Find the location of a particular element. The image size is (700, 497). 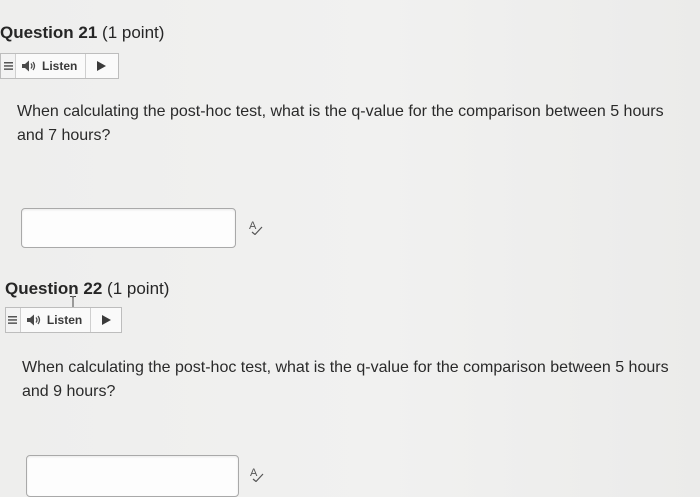

listen-toolbar-21: Listen is located at coordinates (59, 66).